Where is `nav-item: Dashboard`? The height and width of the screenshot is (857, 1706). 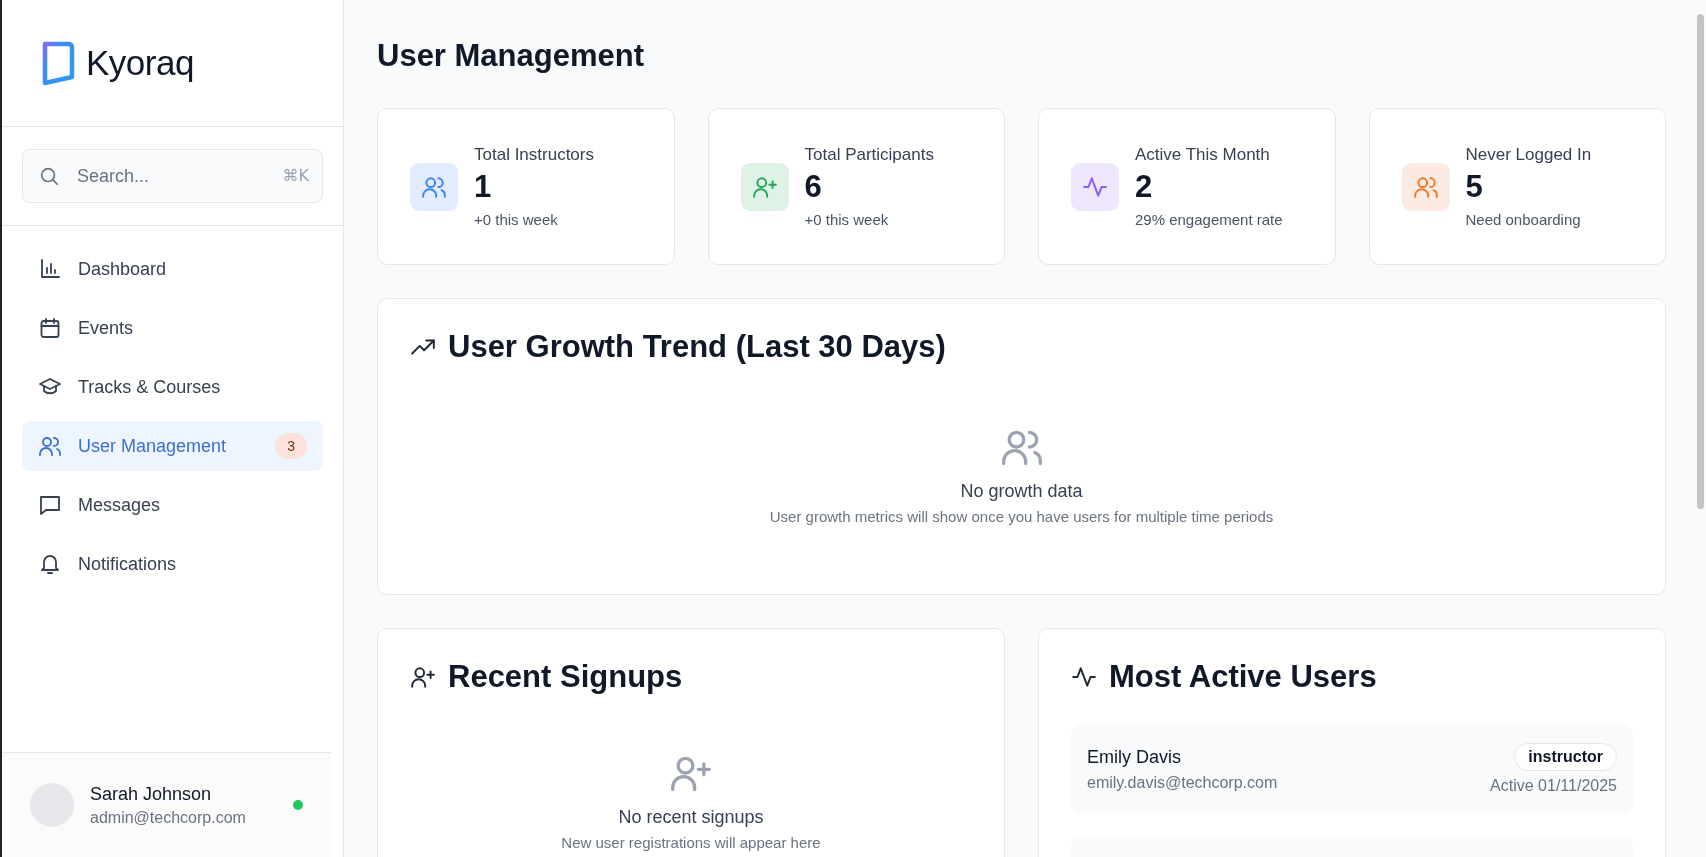 nav-item: Dashboard is located at coordinates (172, 269).